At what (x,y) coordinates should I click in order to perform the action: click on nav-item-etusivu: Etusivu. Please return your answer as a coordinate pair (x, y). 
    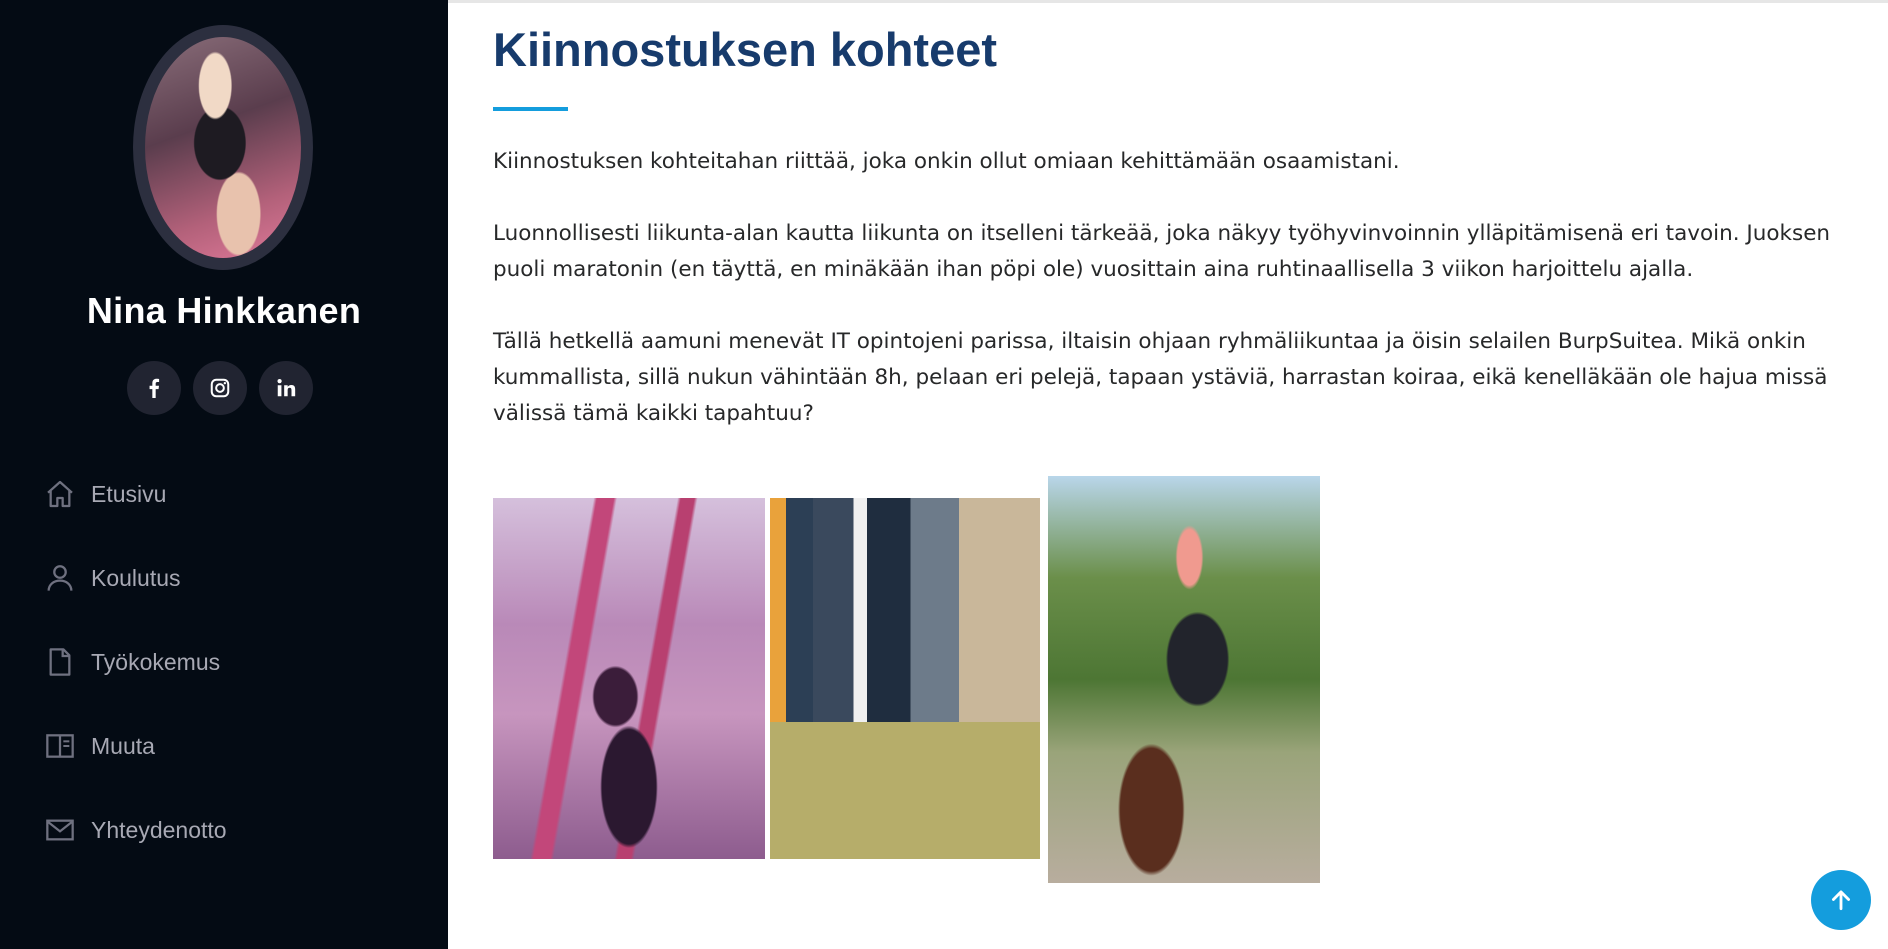
    Looking at the image, I should click on (105, 494).